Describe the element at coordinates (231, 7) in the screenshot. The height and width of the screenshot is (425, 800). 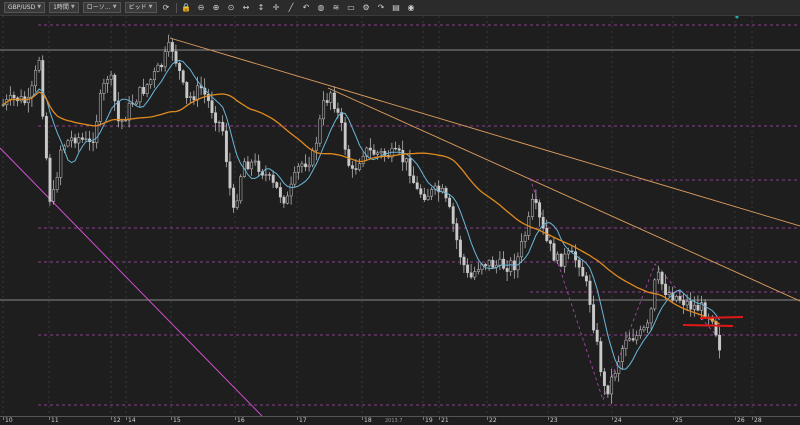
I see `zoom-fit-icon: ⊙` at that location.